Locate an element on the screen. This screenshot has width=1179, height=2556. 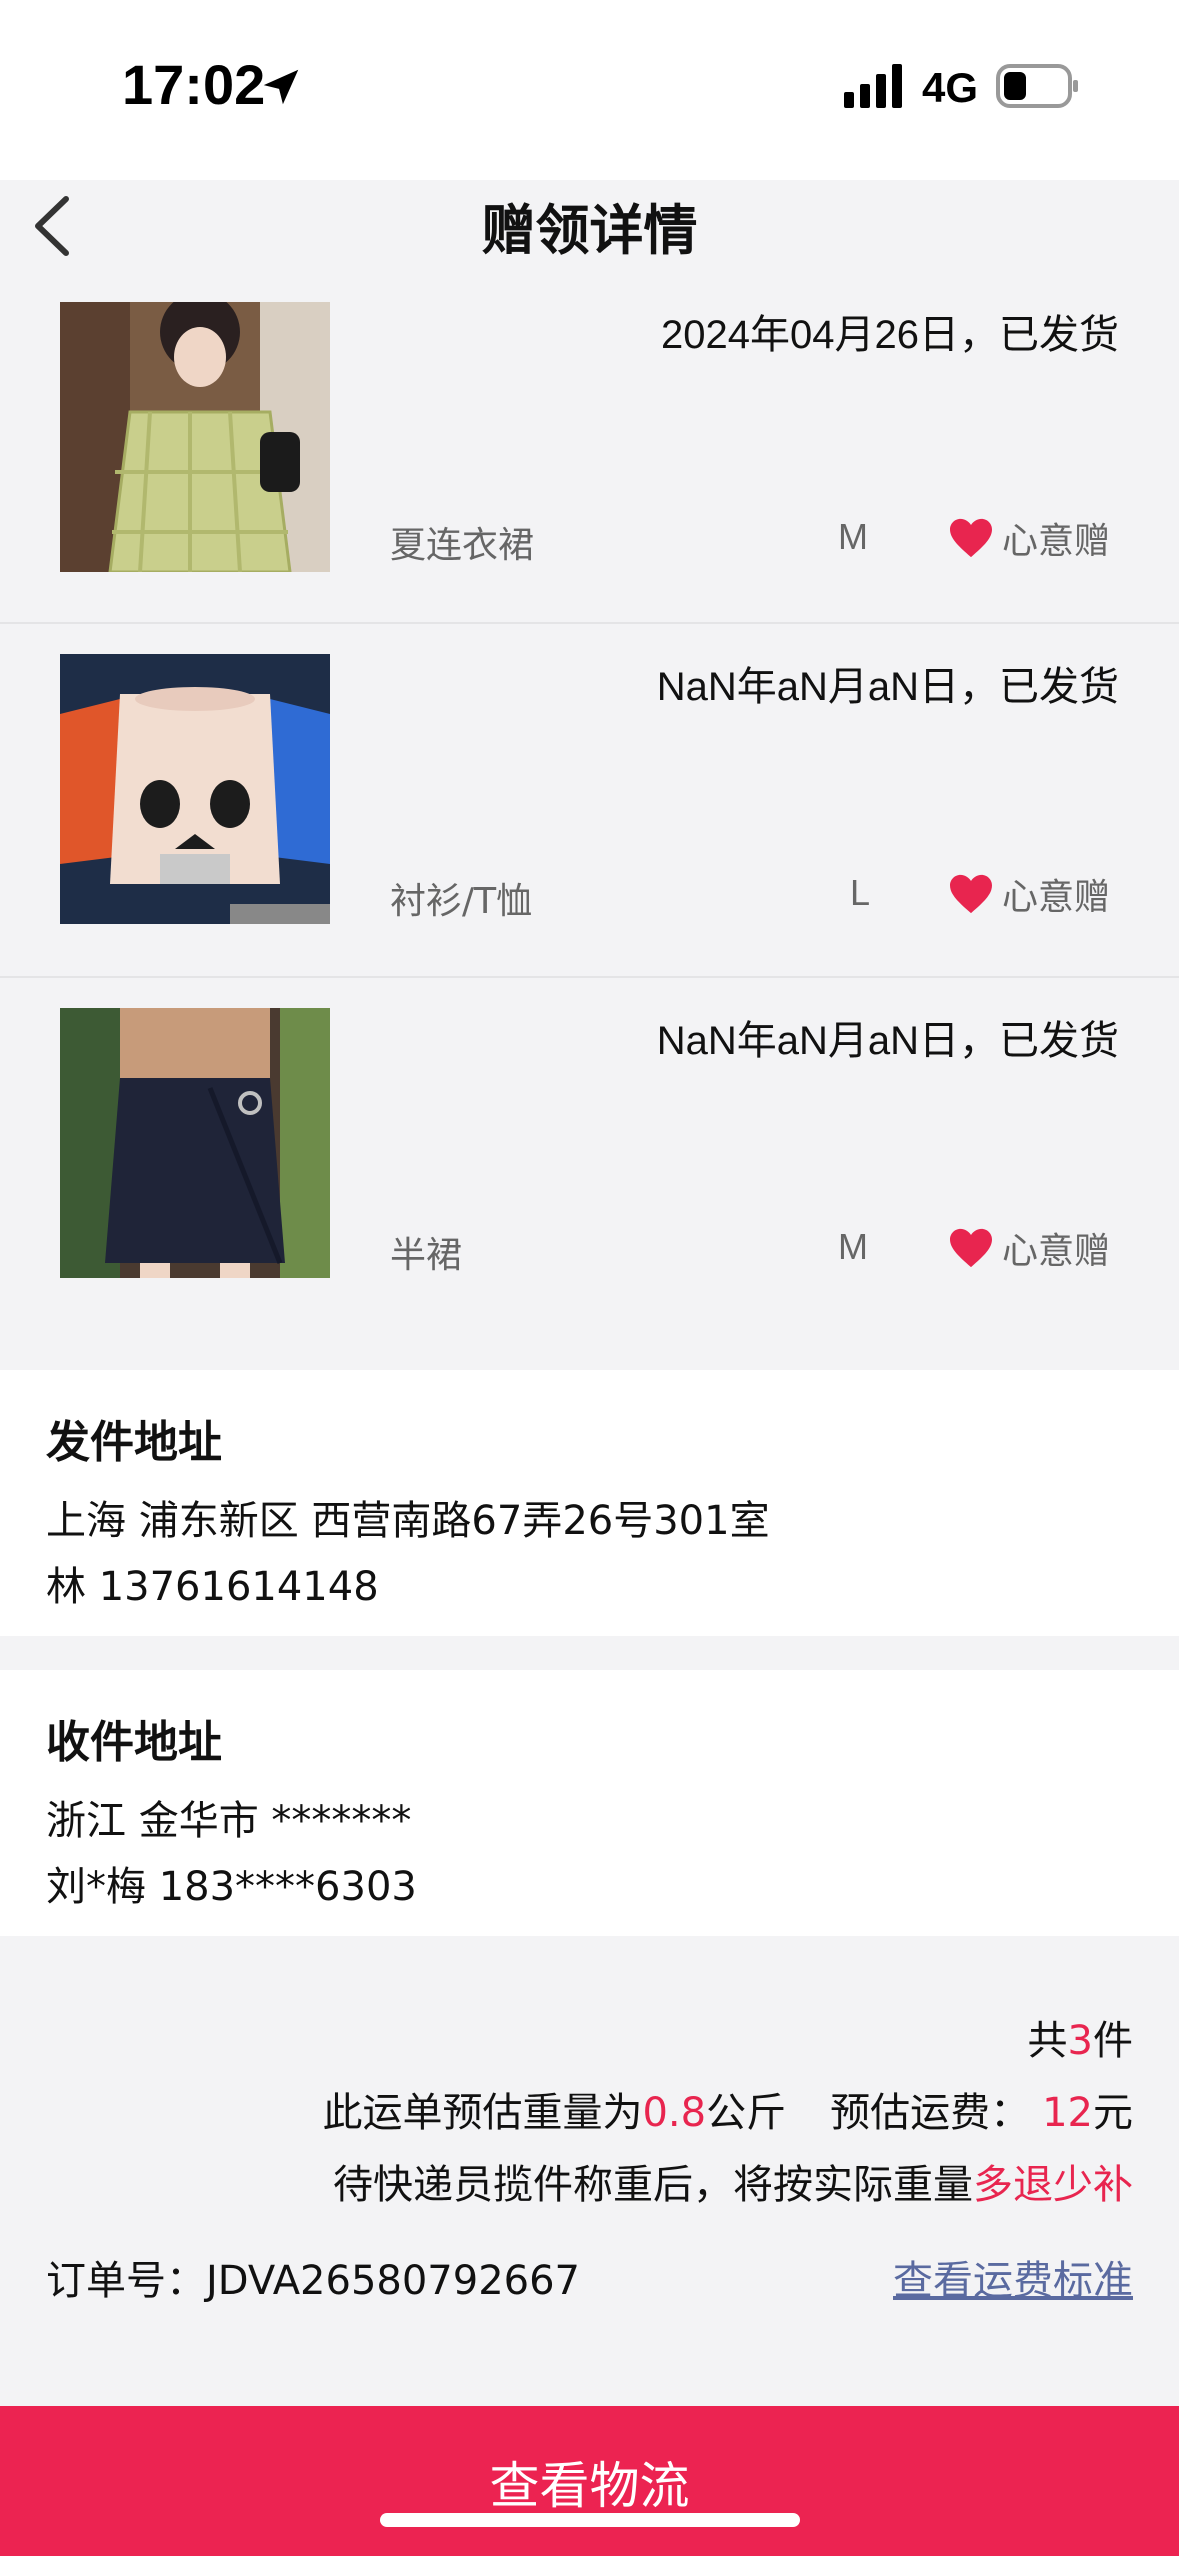
receiver-title: 收件地址 is located at coordinates (134, 1742).